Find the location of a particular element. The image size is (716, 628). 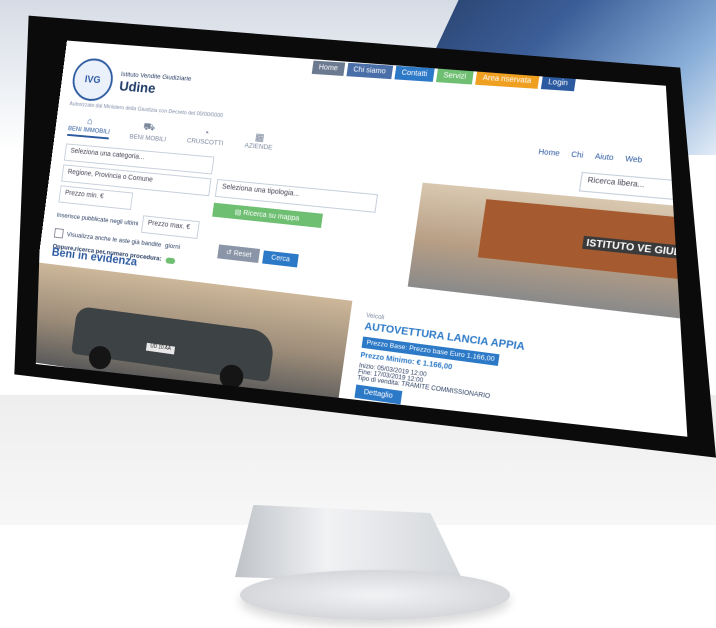

site-header: IVG Istituto Vendite Giudiziarie Udine is located at coordinates (131, 82).